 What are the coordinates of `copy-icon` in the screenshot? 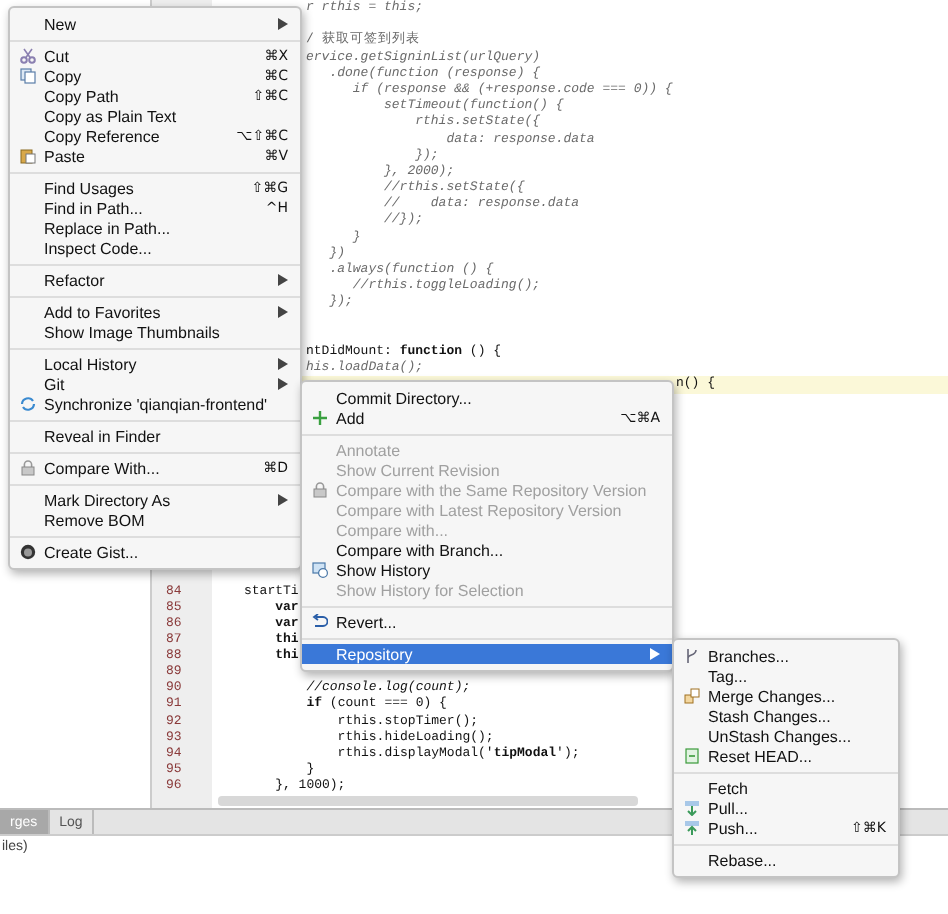 It's located at (28, 76).